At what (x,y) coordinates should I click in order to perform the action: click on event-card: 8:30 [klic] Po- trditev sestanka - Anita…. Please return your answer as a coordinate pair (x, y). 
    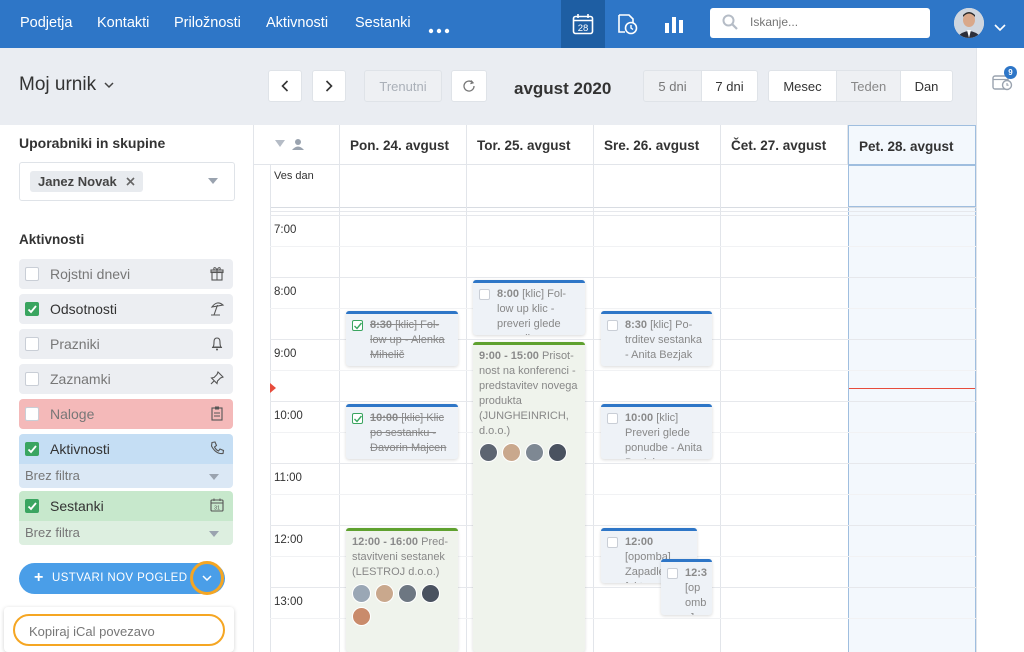
    Looking at the image, I should click on (656, 338).